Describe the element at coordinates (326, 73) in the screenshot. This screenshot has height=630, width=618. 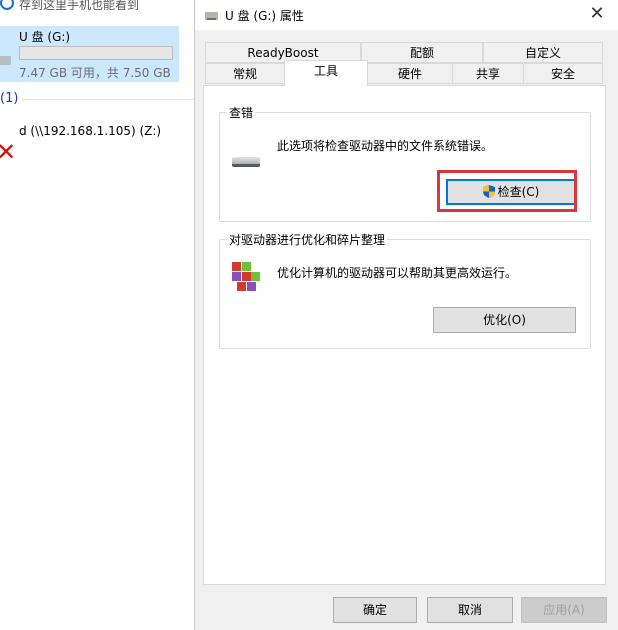
I see `tab-tools: 工具` at that location.